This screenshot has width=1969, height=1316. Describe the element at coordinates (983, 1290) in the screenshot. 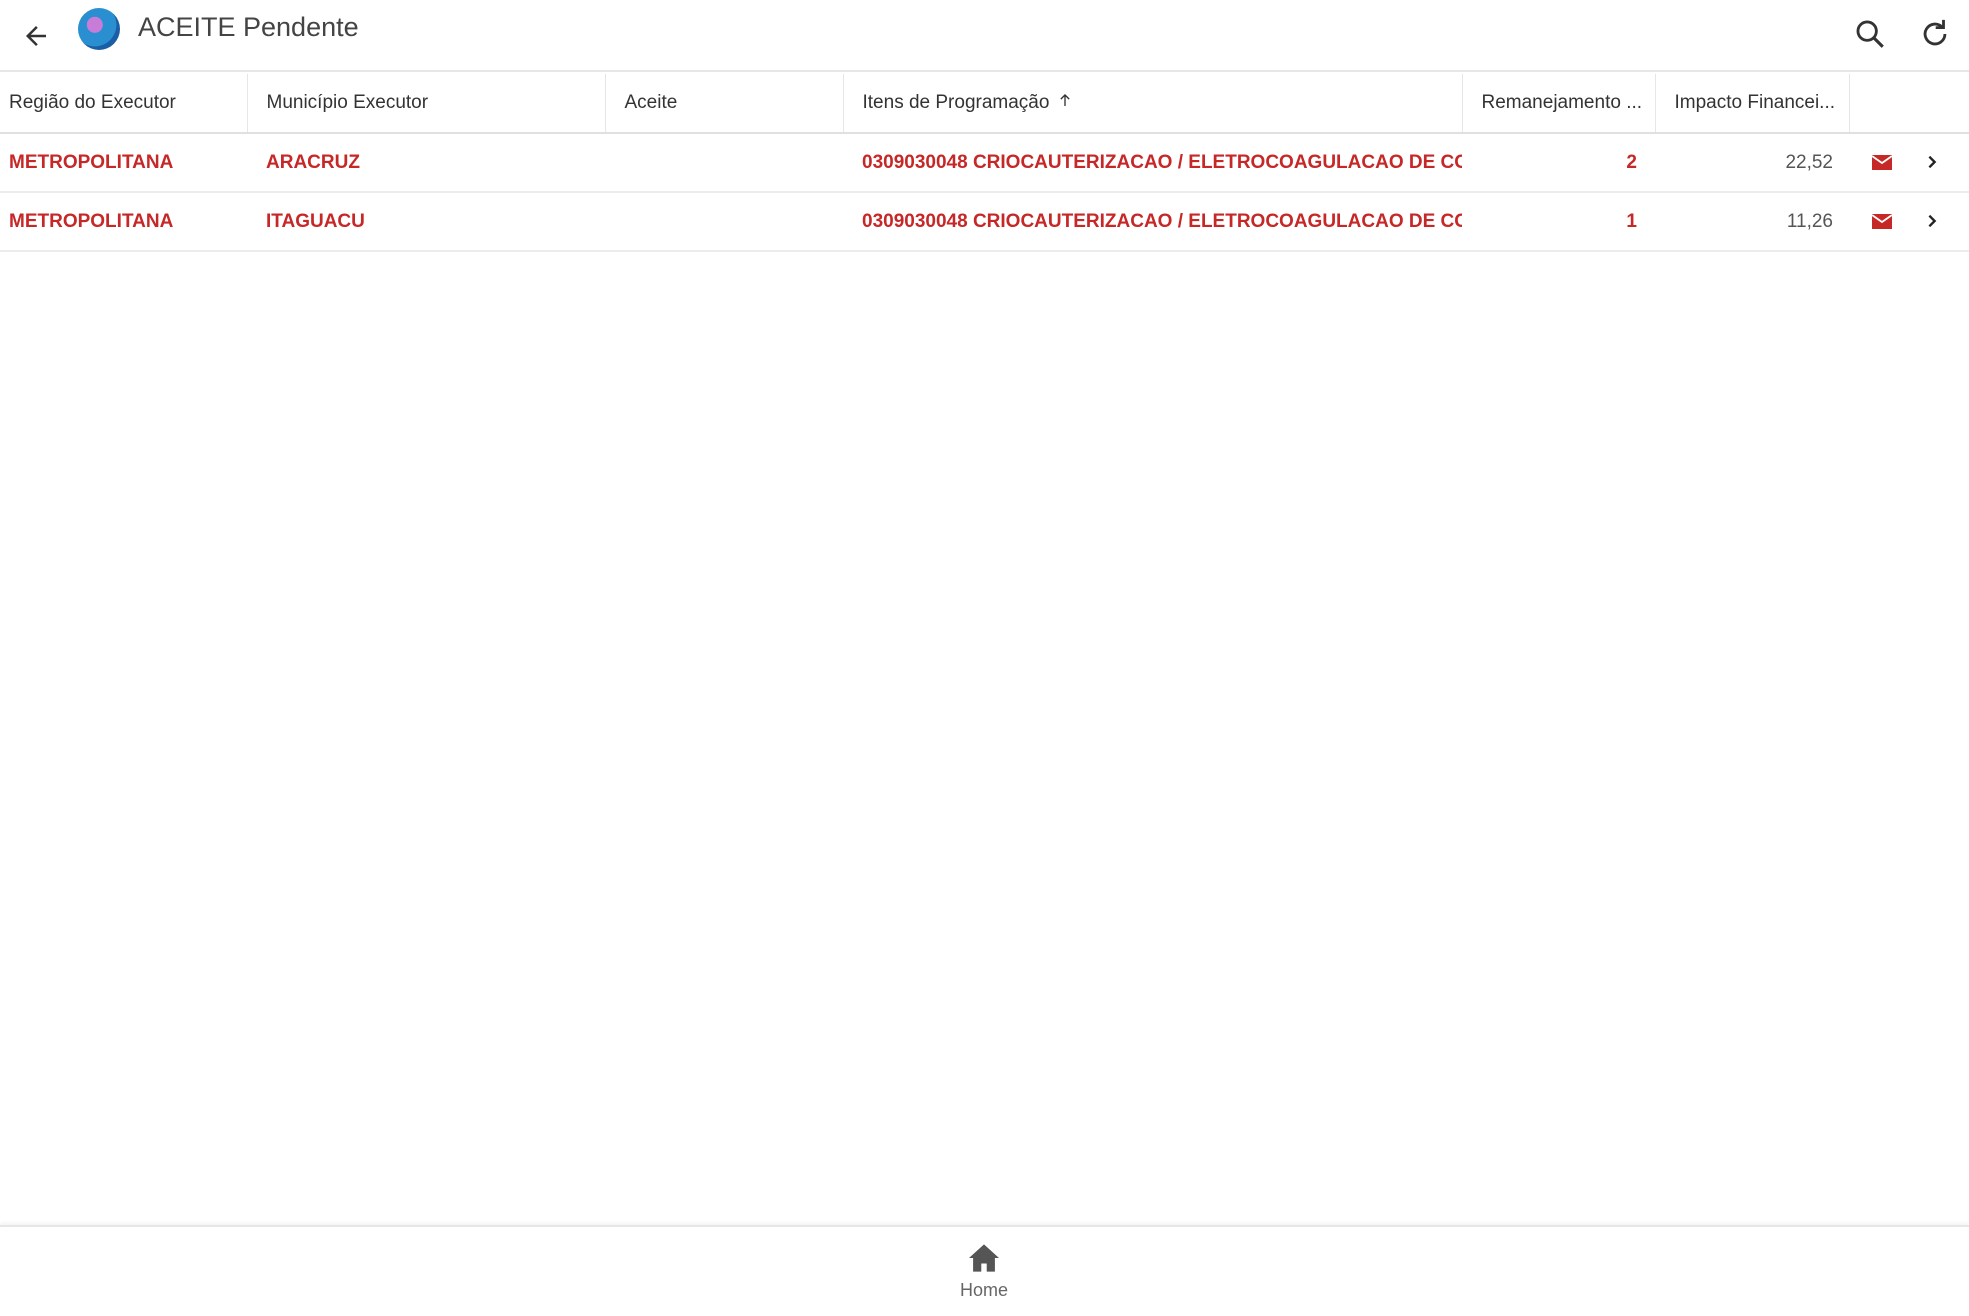

I see `home-label: Home` at that location.